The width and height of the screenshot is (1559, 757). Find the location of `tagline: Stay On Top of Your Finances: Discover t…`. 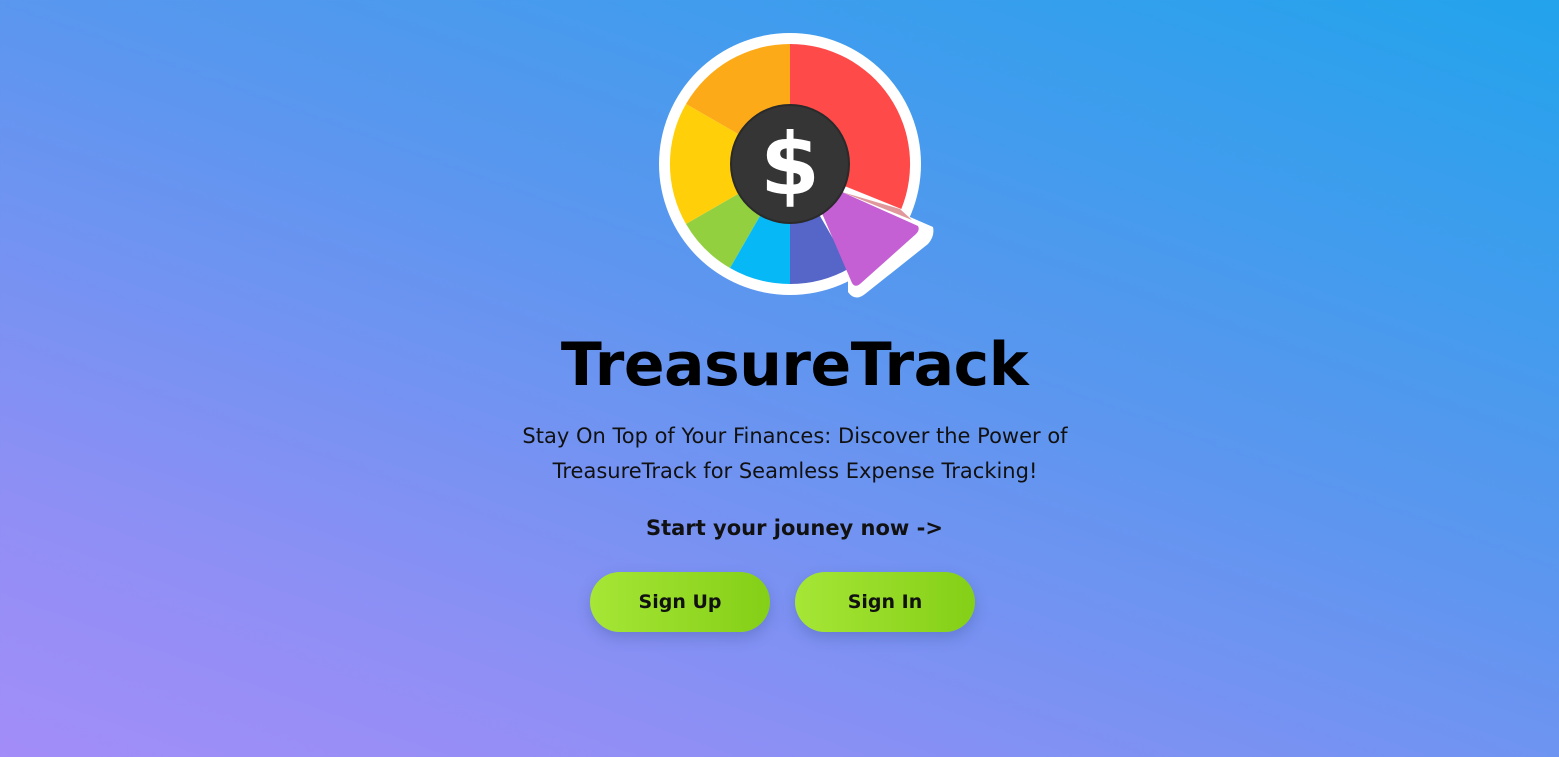

tagline: Stay On Top of Your Finances: Discover t… is located at coordinates (795, 453).